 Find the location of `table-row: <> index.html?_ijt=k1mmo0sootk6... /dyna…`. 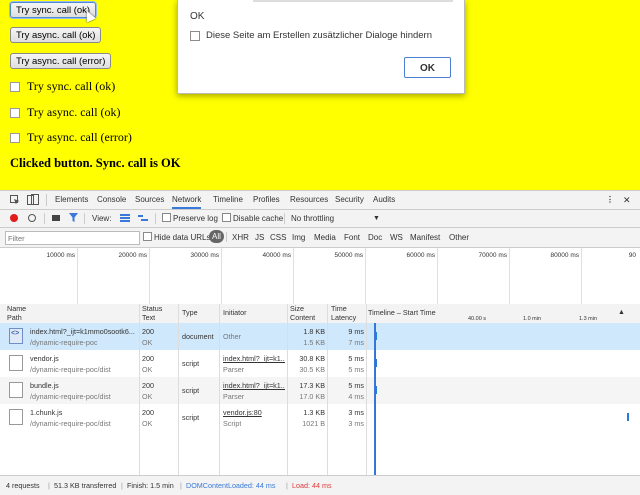

table-row: <> index.html?_ijt=k1mmo0sootk6... /dyna… is located at coordinates (320, 336).